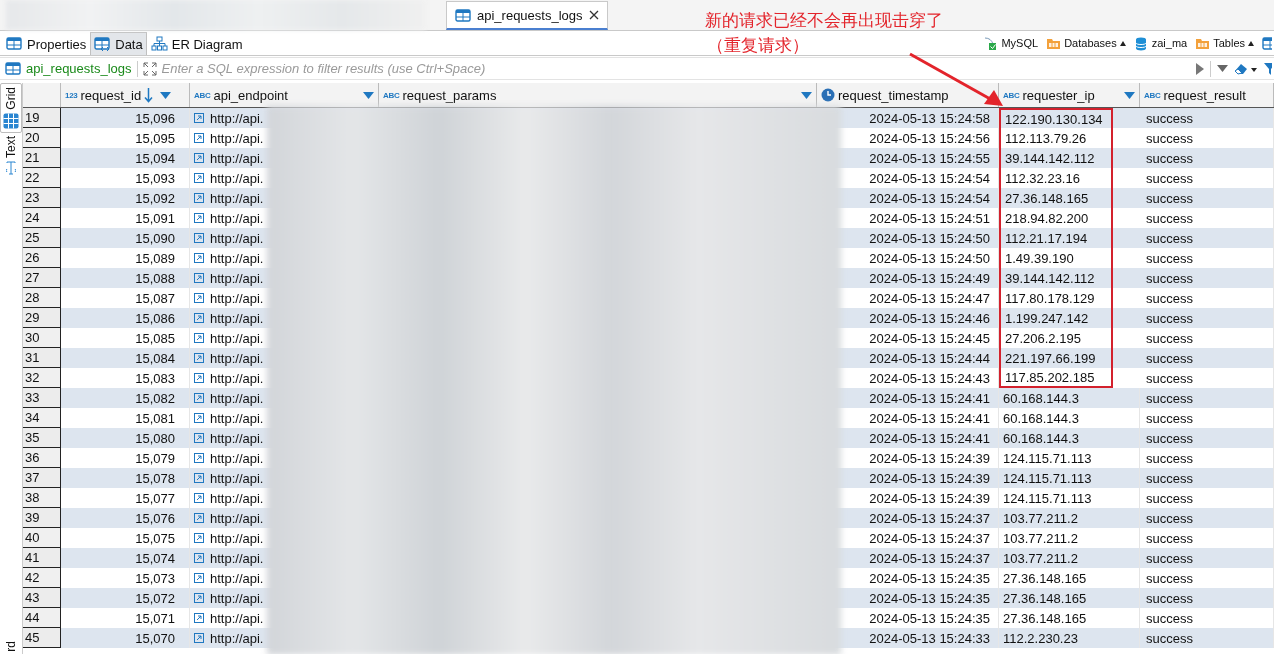  Describe the element at coordinates (1169, 43) in the screenshot. I see `breadcrumb-link: zai_ma` at that location.